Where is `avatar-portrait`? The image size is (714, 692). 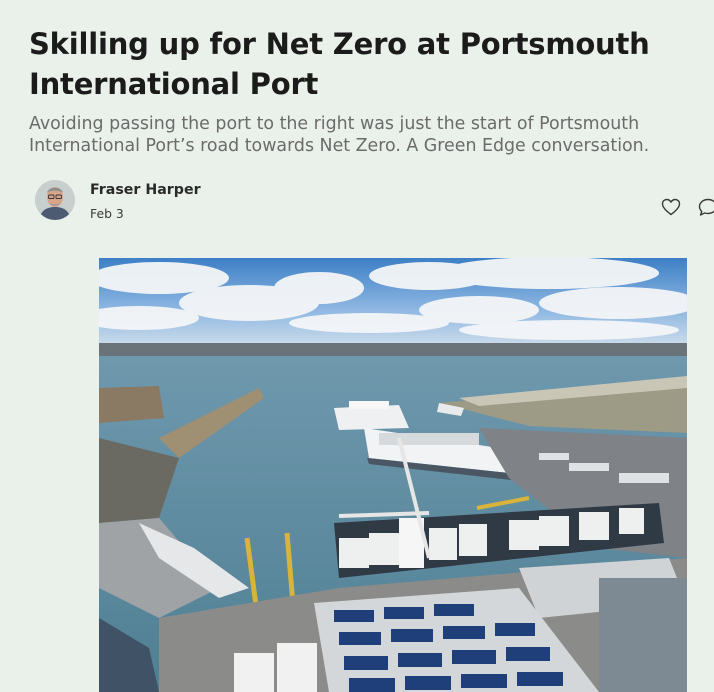
avatar-portrait is located at coordinates (55, 200).